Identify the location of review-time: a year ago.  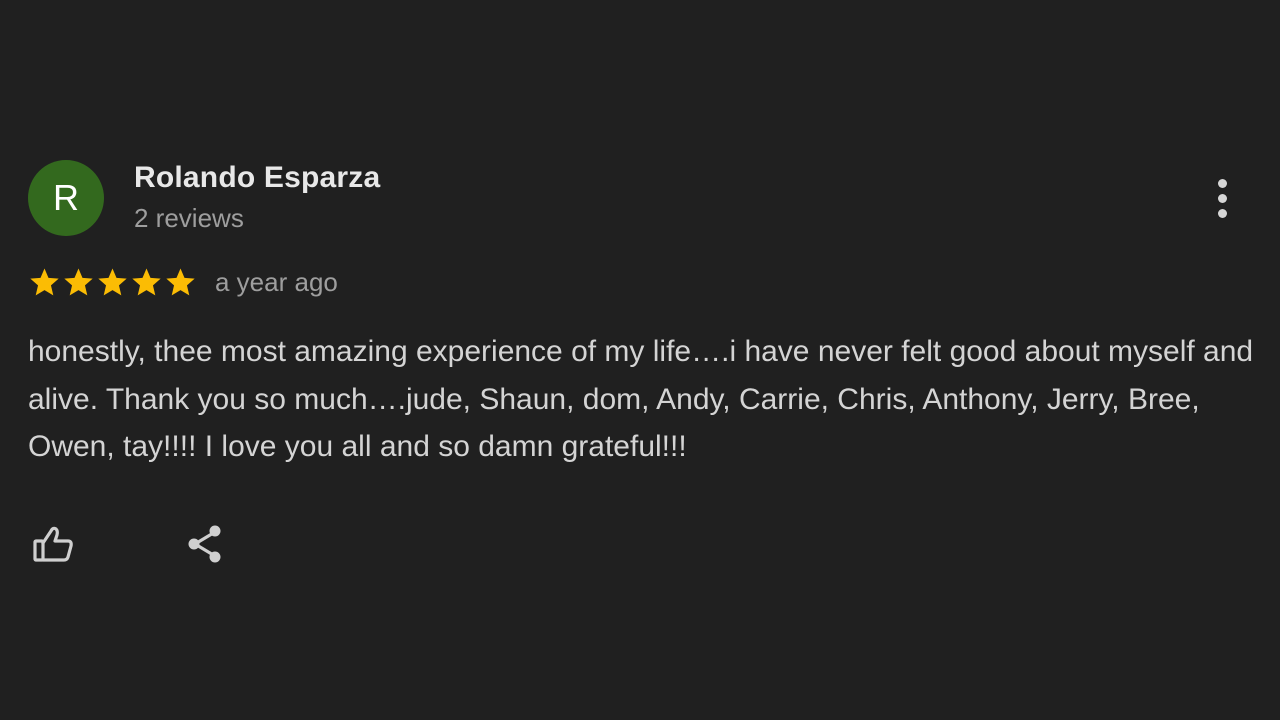
(276, 282).